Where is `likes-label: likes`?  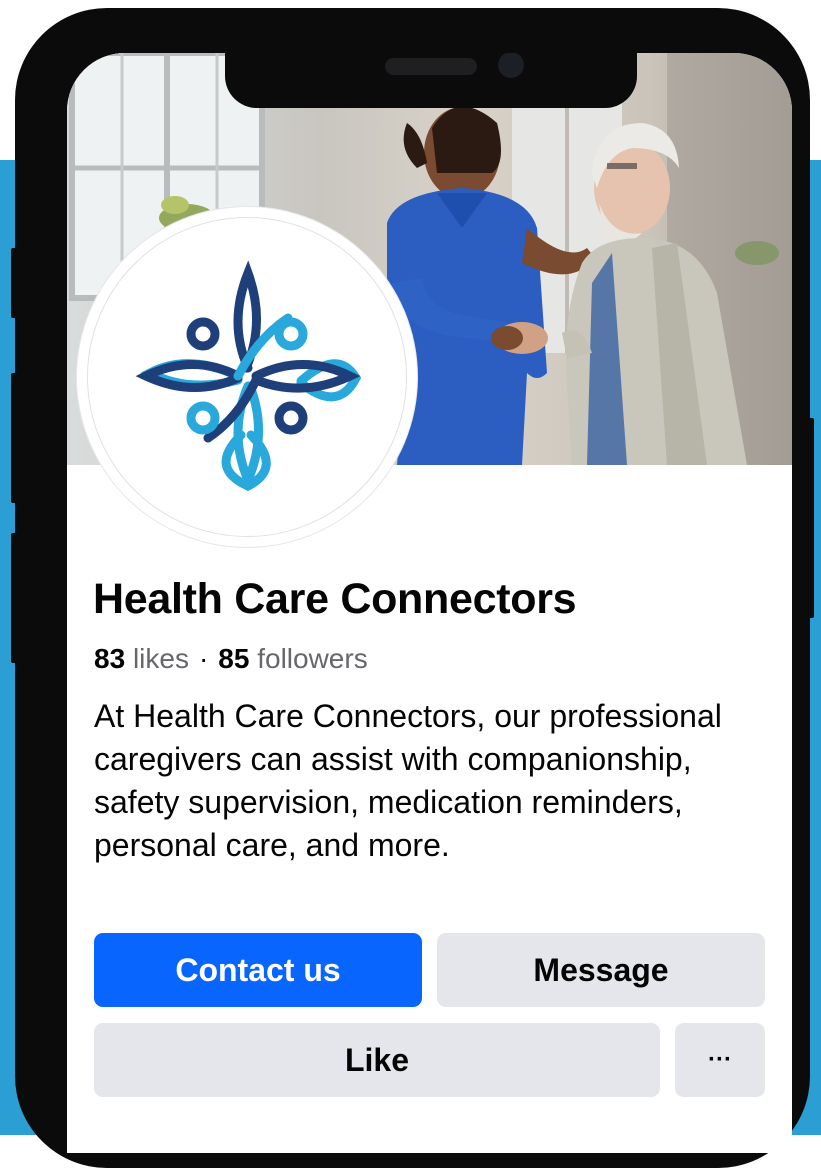 likes-label: likes is located at coordinates (160, 658).